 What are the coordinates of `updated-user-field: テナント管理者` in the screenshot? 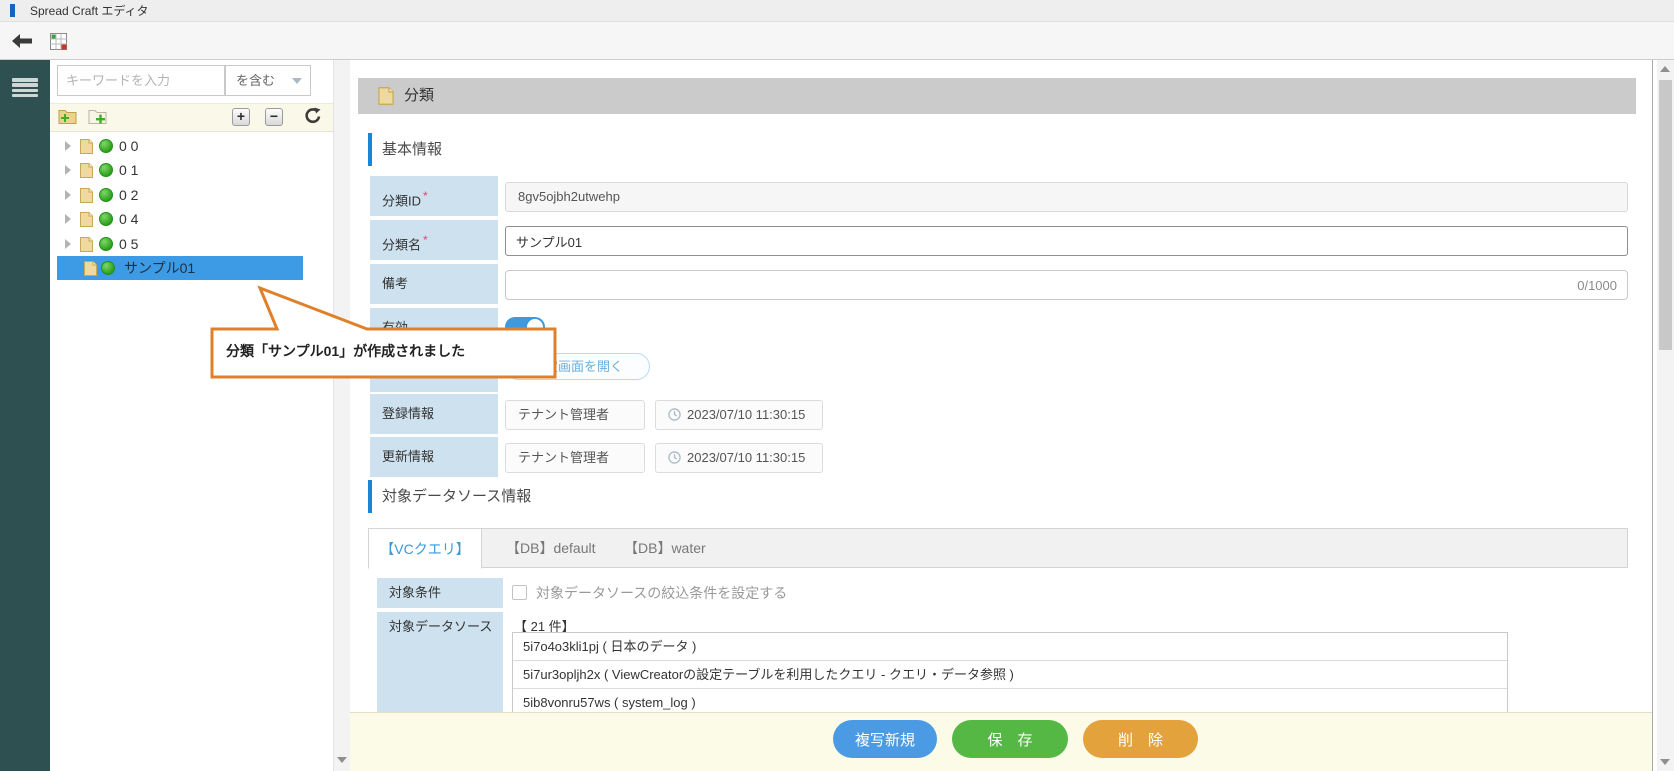 It's located at (575, 458).